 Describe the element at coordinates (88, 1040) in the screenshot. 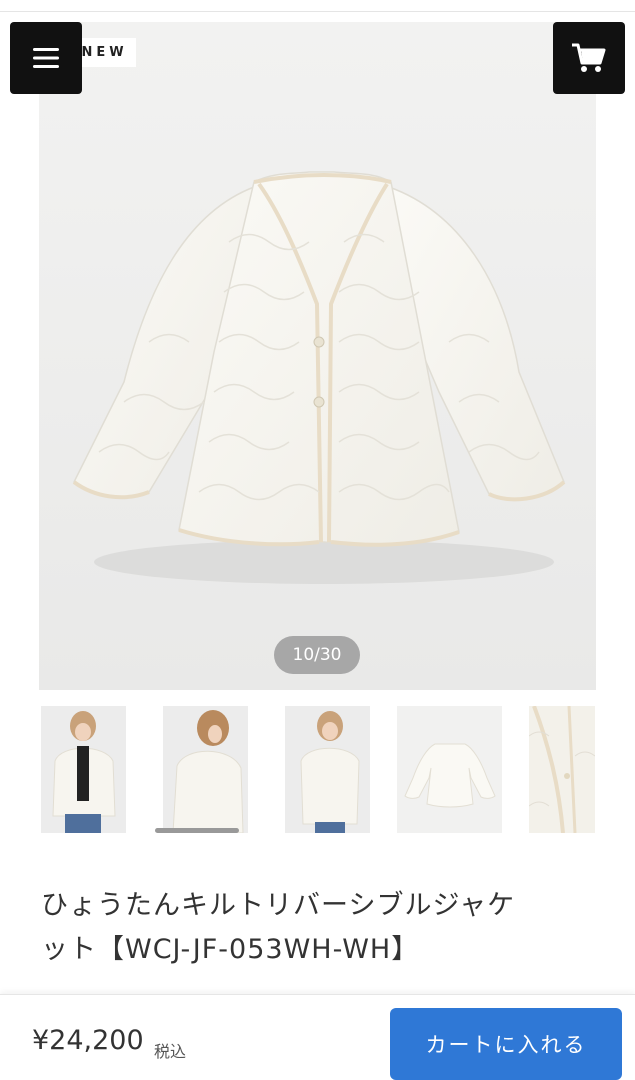

I see `price: ¥24,200` at that location.